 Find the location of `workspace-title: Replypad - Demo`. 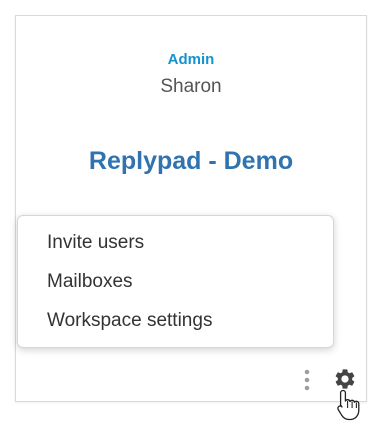

workspace-title: Replypad - Demo is located at coordinates (191, 161).